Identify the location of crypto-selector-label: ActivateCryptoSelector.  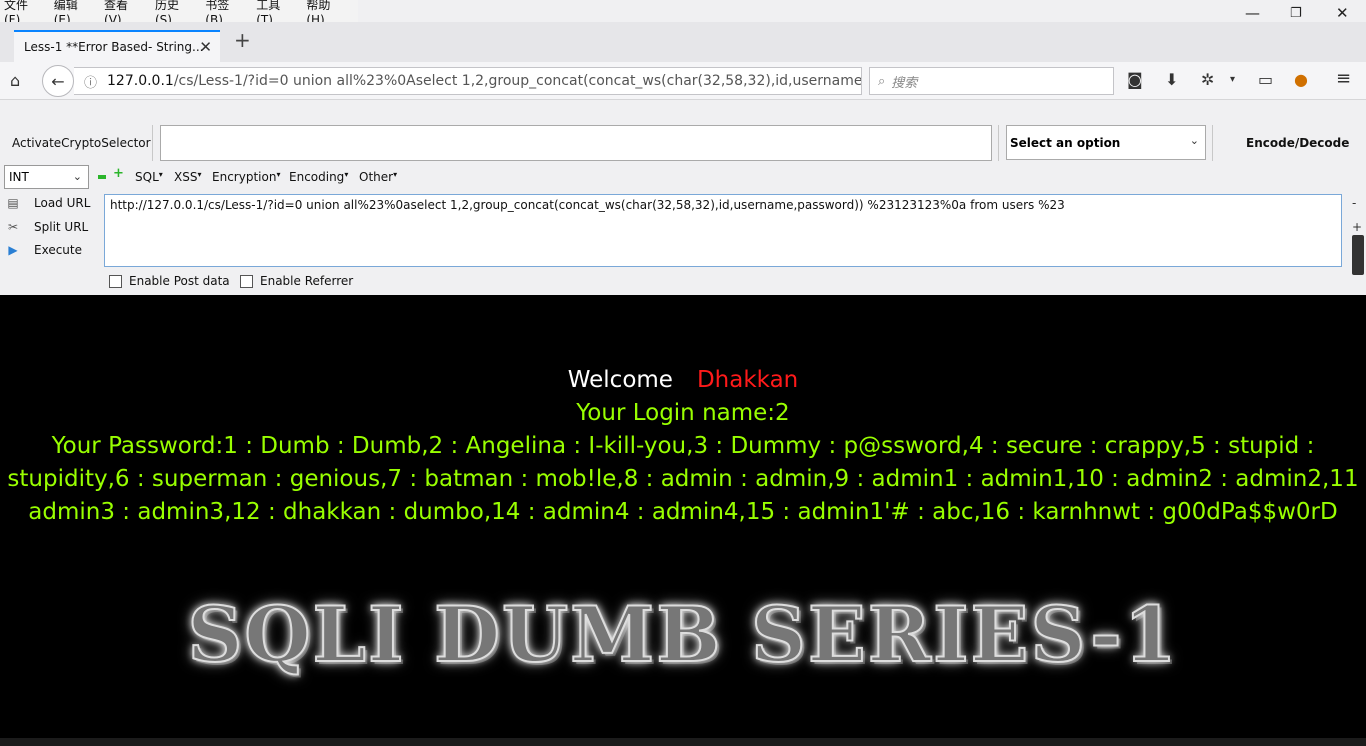
(81, 143).